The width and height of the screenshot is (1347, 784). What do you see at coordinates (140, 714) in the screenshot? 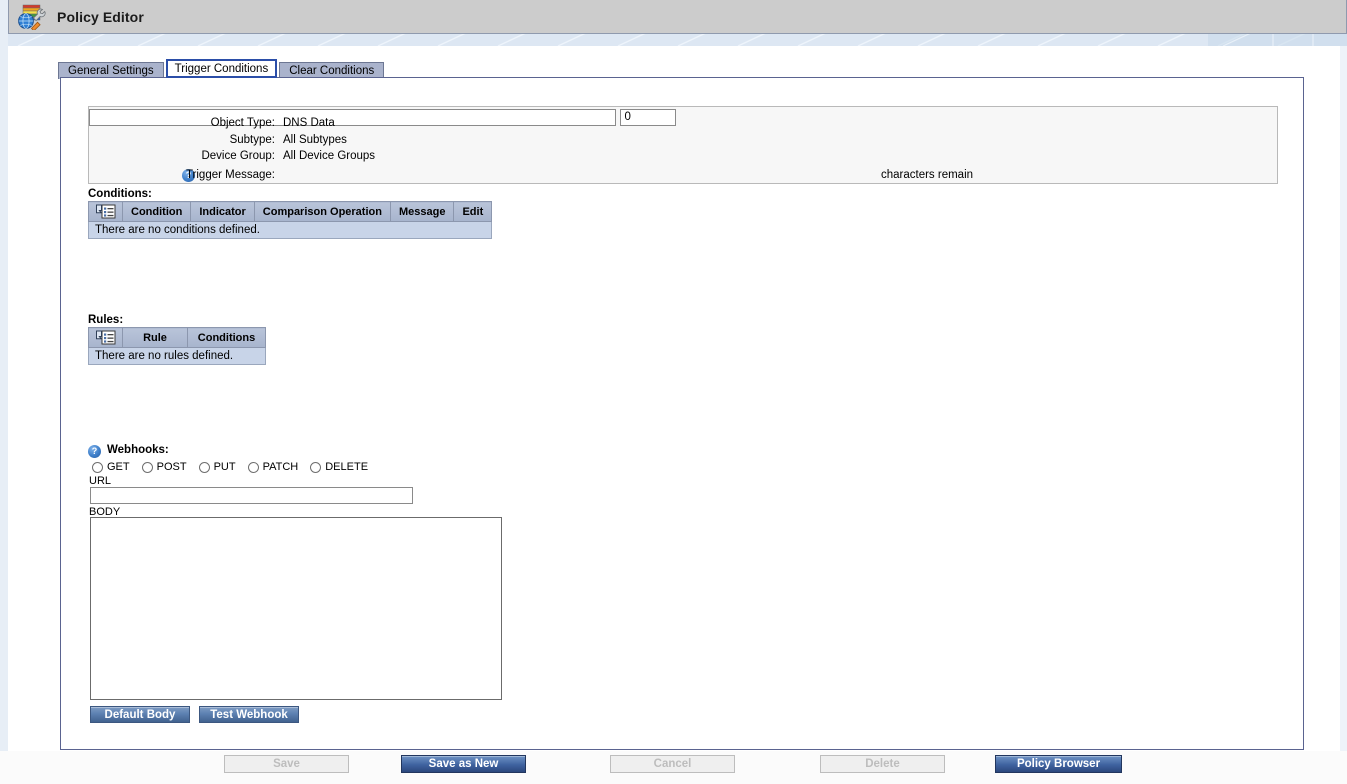
I see `default-body-button: Default Body` at bounding box center [140, 714].